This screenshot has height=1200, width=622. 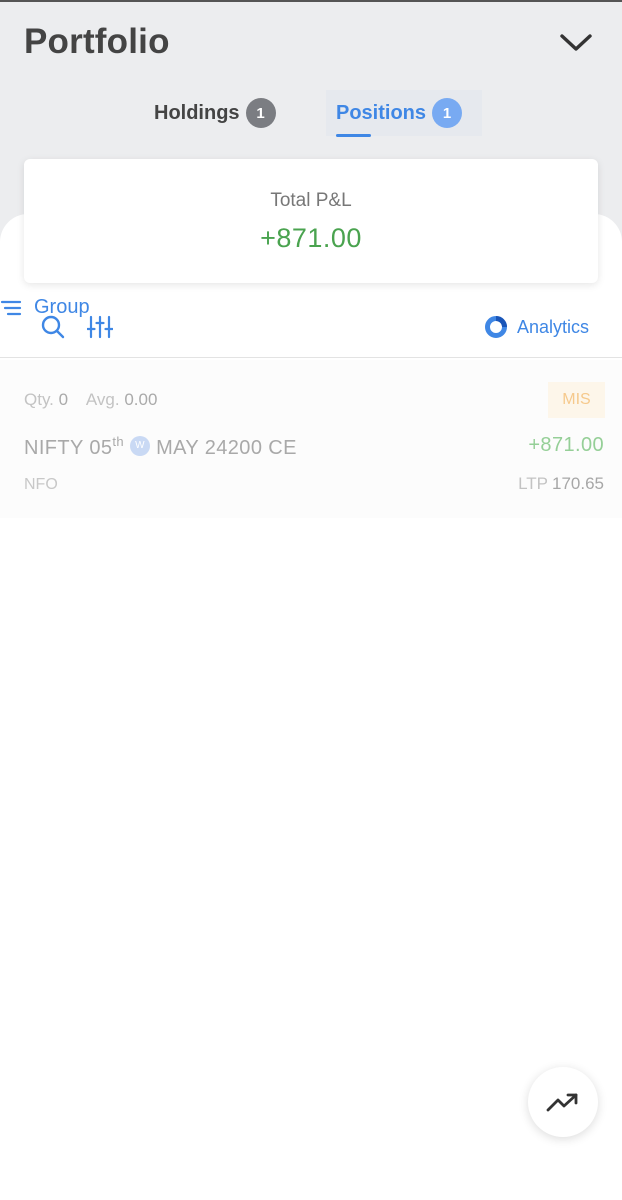 I want to click on symbol-suffix: MAY 24200 CE, so click(x=226, y=448).